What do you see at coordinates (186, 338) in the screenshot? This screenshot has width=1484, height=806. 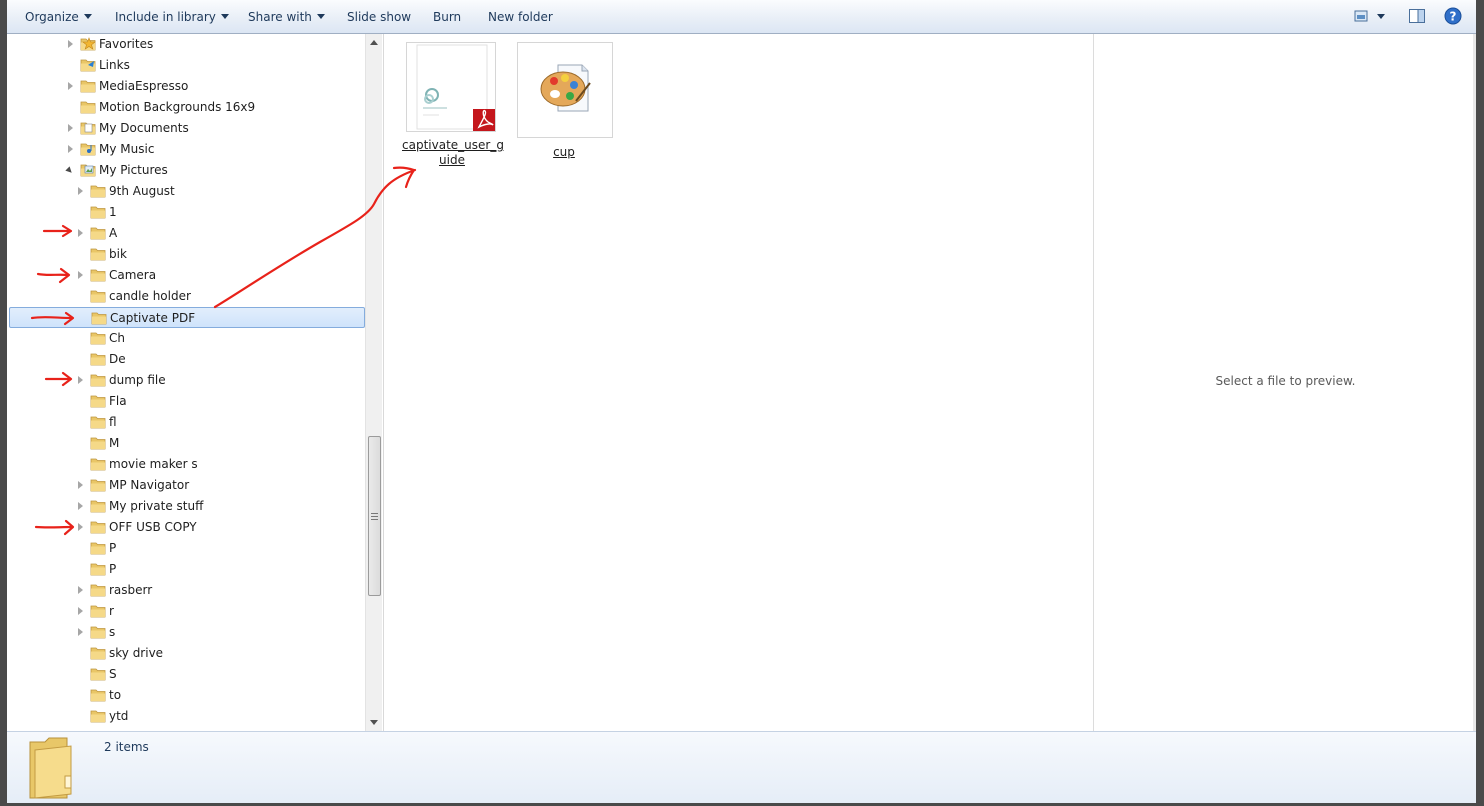 I see `nav-item-ch: Ch` at bounding box center [186, 338].